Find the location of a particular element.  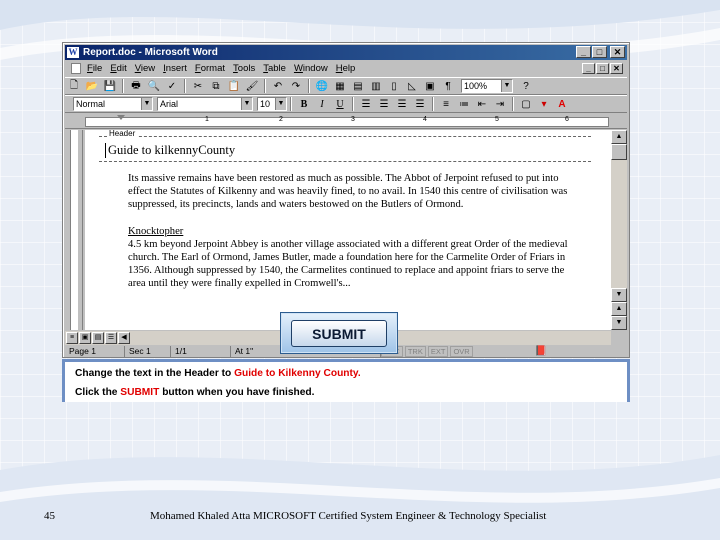

decrease-indent-icon: ⇤ is located at coordinates (482, 104).